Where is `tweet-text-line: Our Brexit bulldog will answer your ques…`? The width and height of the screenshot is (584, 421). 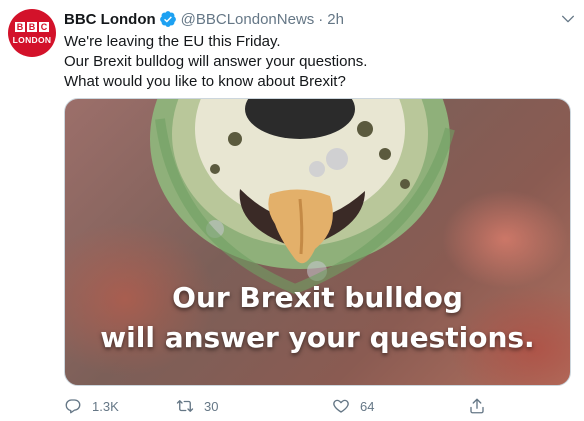 tweet-text-line: Our Brexit bulldog will answer your ques… is located at coordinates (216, 61).